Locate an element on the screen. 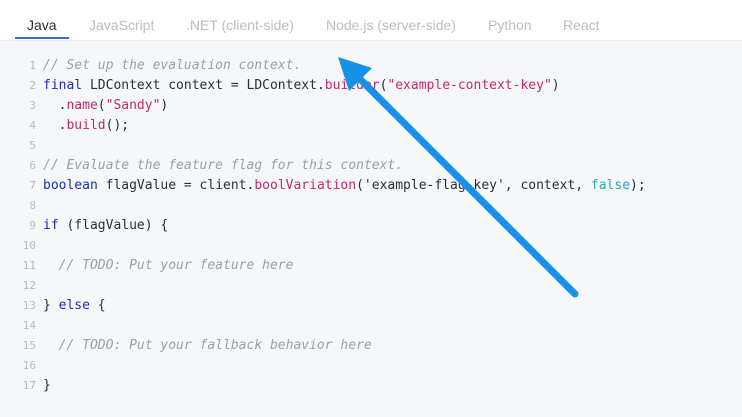 This screenshot has height=417, width=742. line-number: 7 is located at coordinates (32, 185).